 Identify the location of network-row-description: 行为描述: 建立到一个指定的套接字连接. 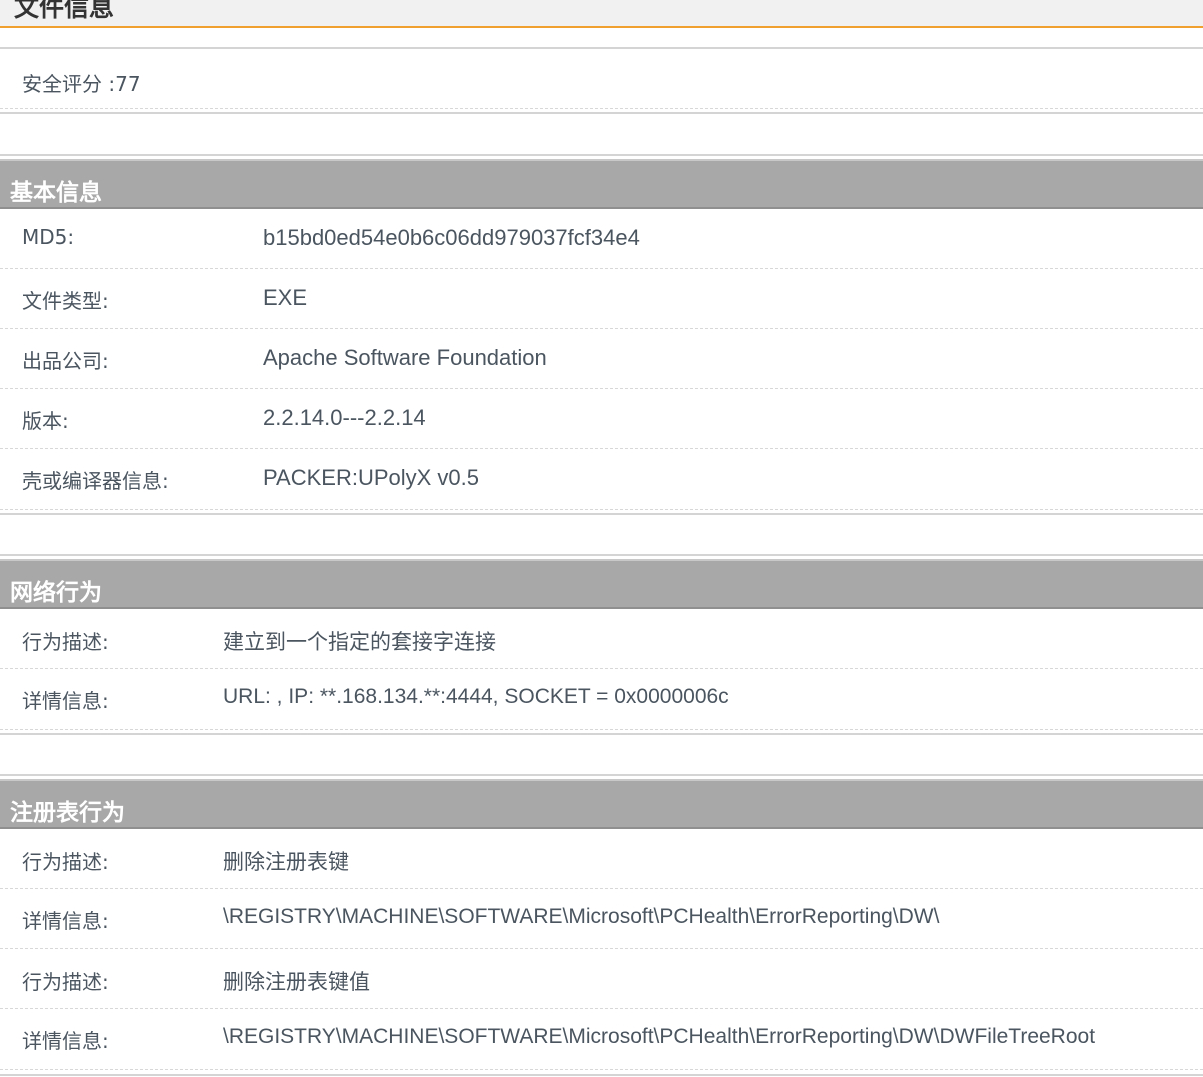
(601, 640).